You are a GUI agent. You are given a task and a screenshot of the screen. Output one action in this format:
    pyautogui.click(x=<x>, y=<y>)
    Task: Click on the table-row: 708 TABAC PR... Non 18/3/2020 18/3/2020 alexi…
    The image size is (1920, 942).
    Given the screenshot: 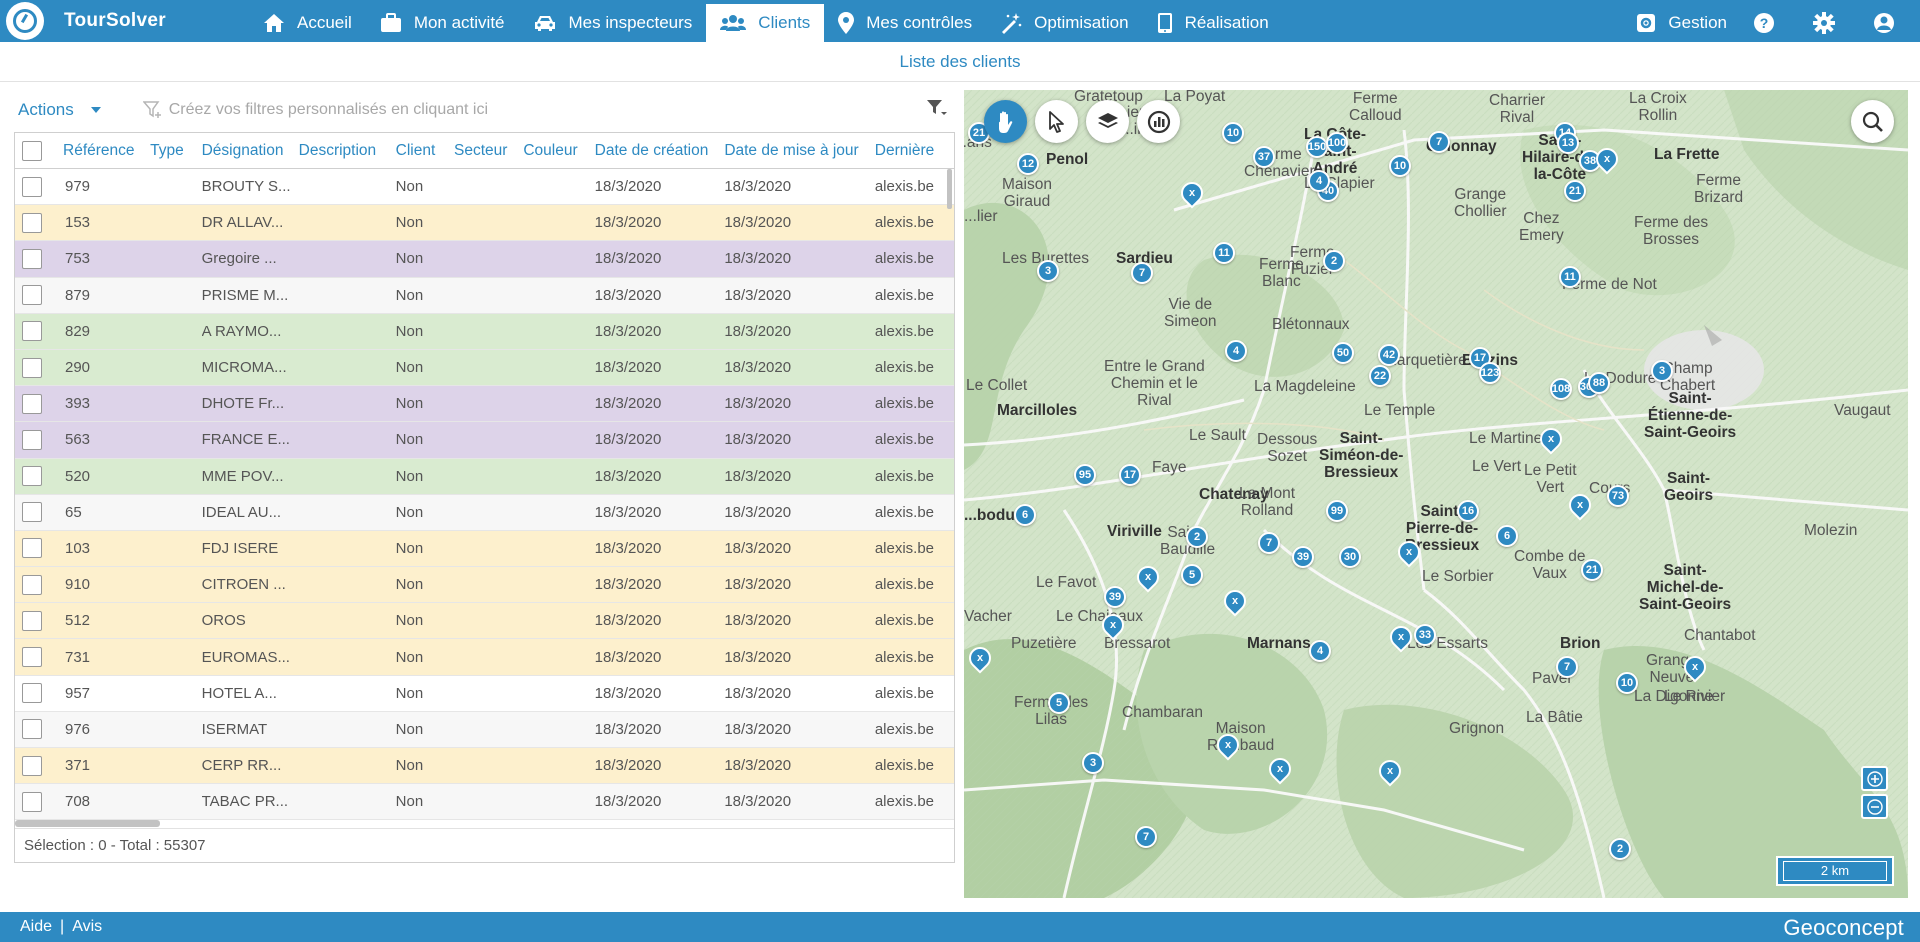 What is the action you would take?
    pyautogui.click(x=484, y=802)
    